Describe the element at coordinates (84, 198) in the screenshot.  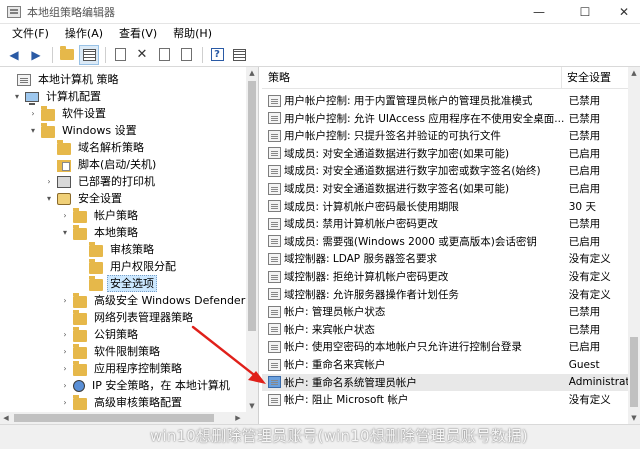
I see `tree-item: ▾ 安全设置` at that location.